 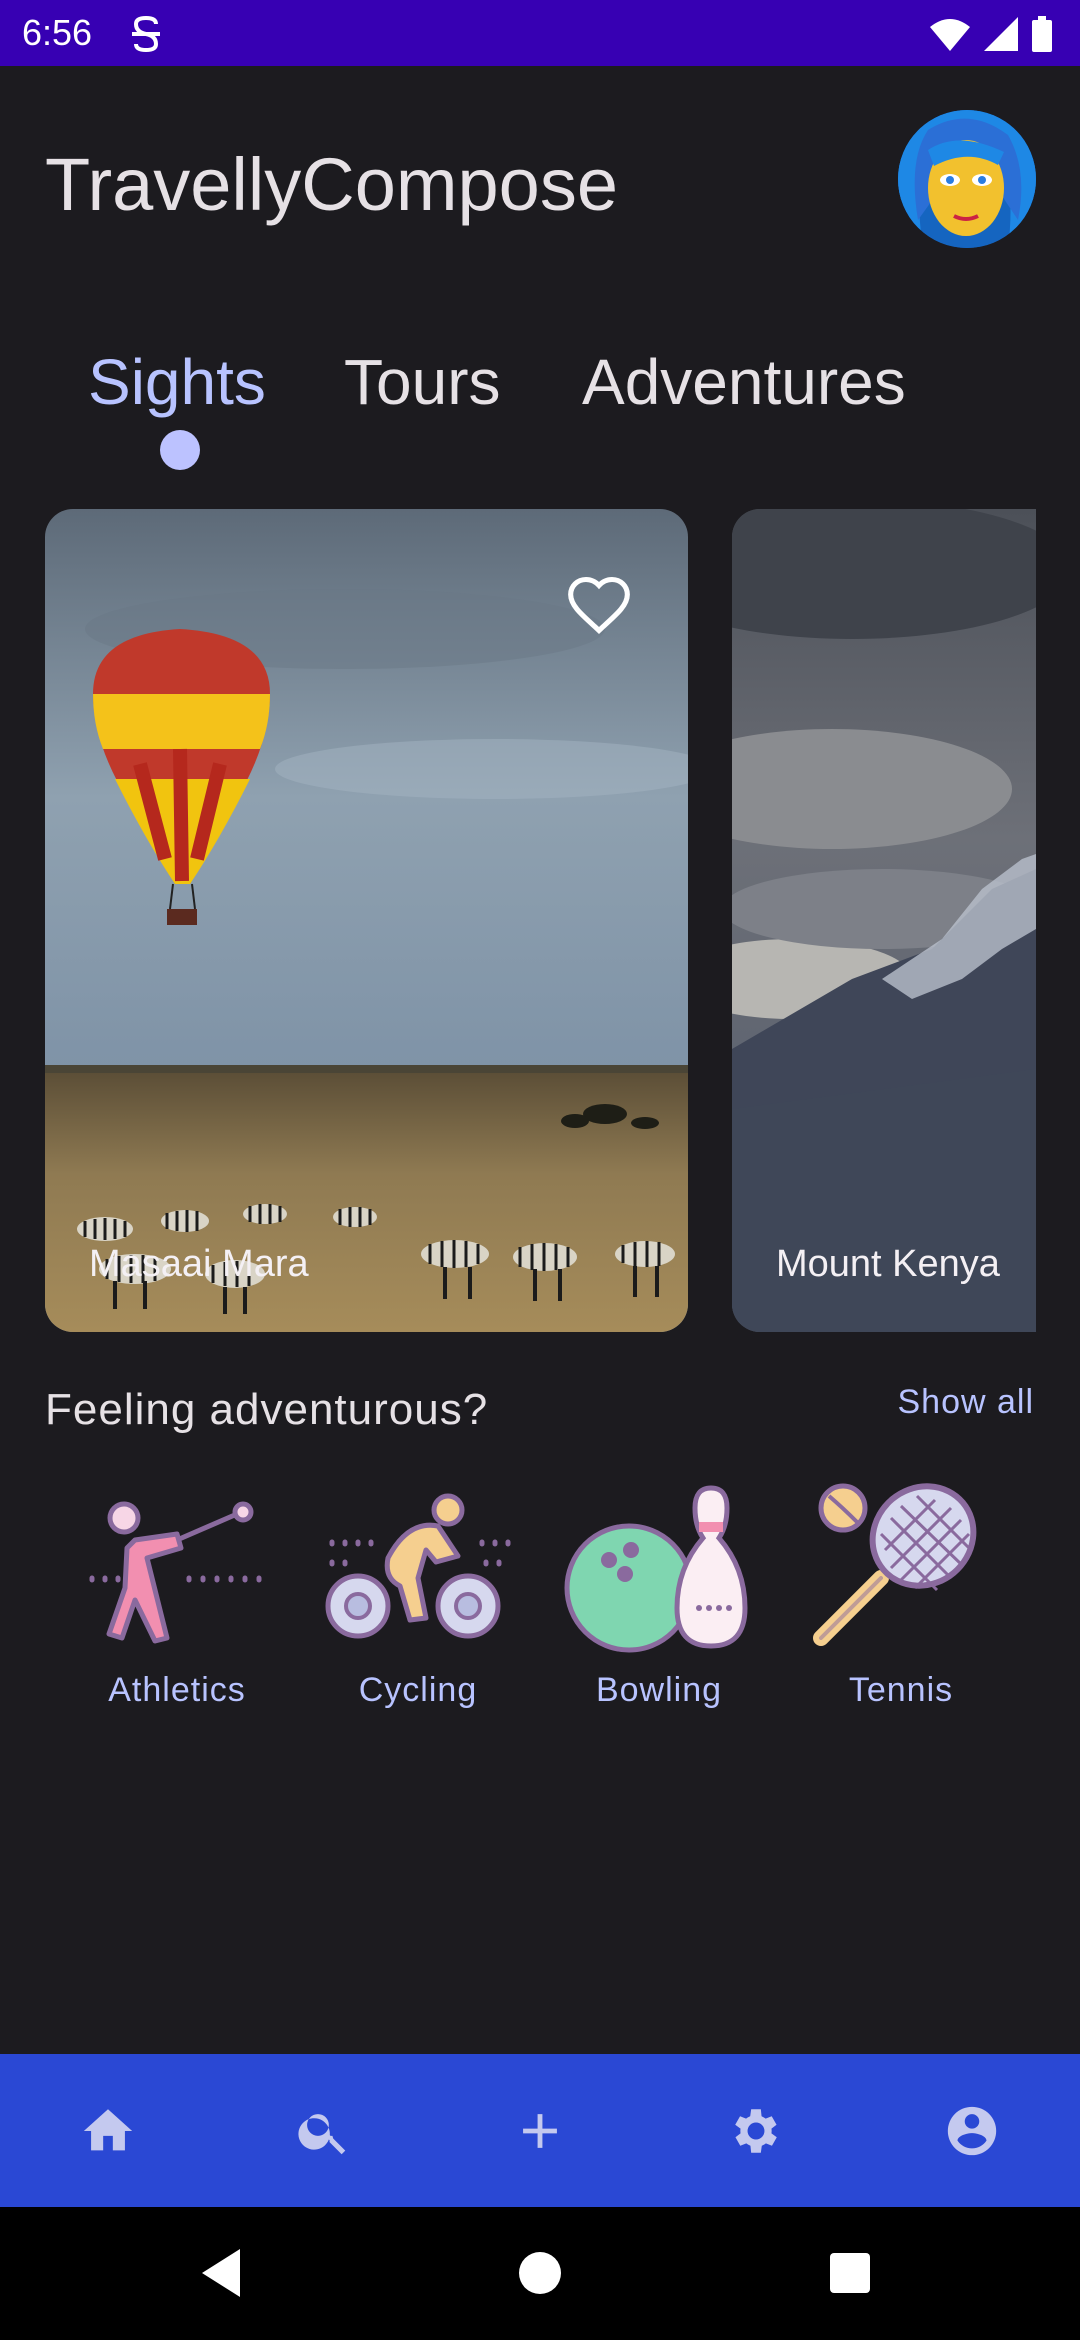 I want to click on wifi-icon, so click(x=950, y=35).